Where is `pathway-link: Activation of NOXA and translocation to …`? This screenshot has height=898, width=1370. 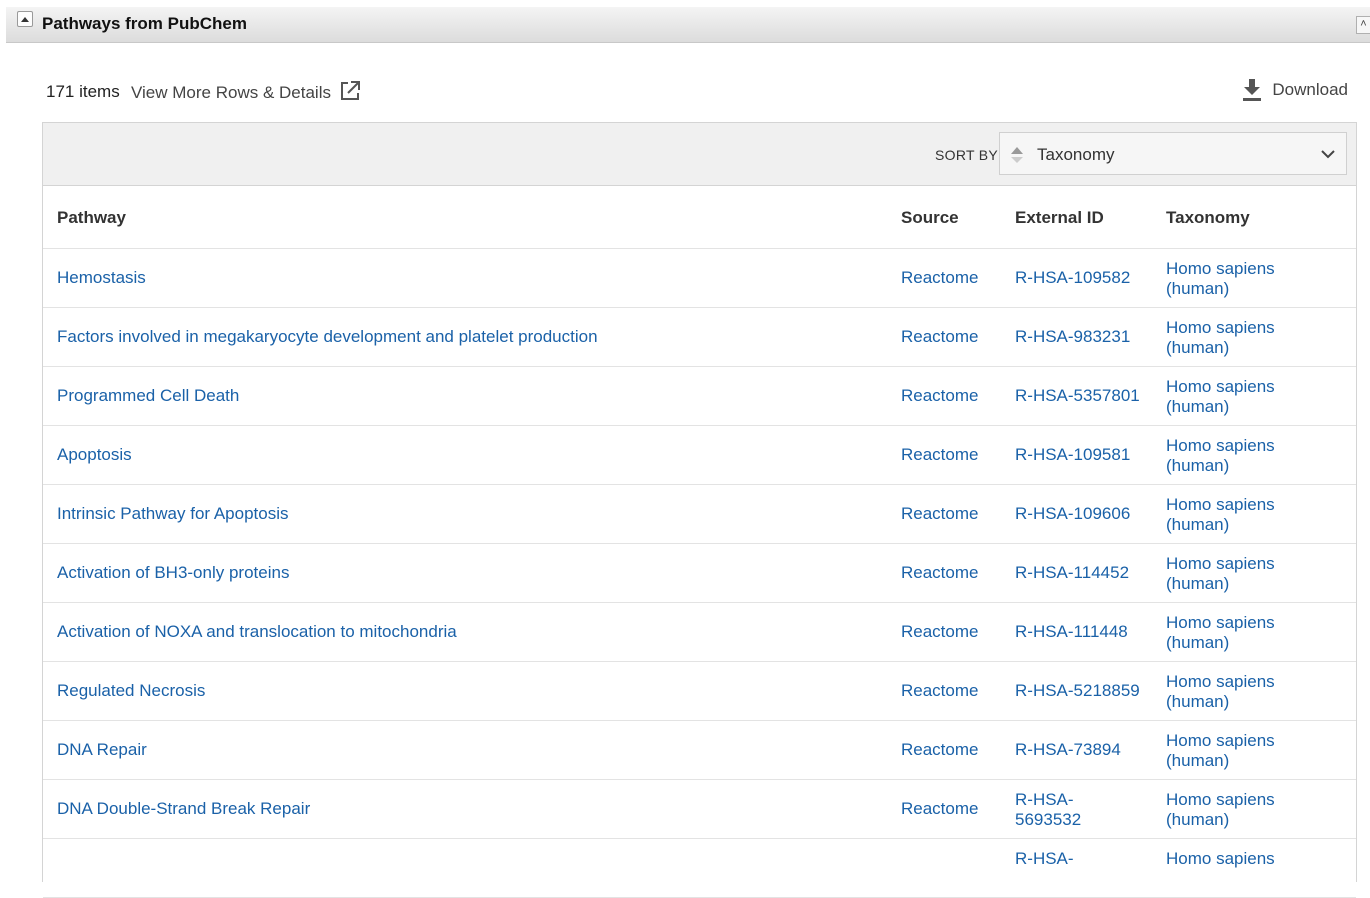
pathway-link: Activation of NOXA and translocation to … is located at coordinates (257, 632).